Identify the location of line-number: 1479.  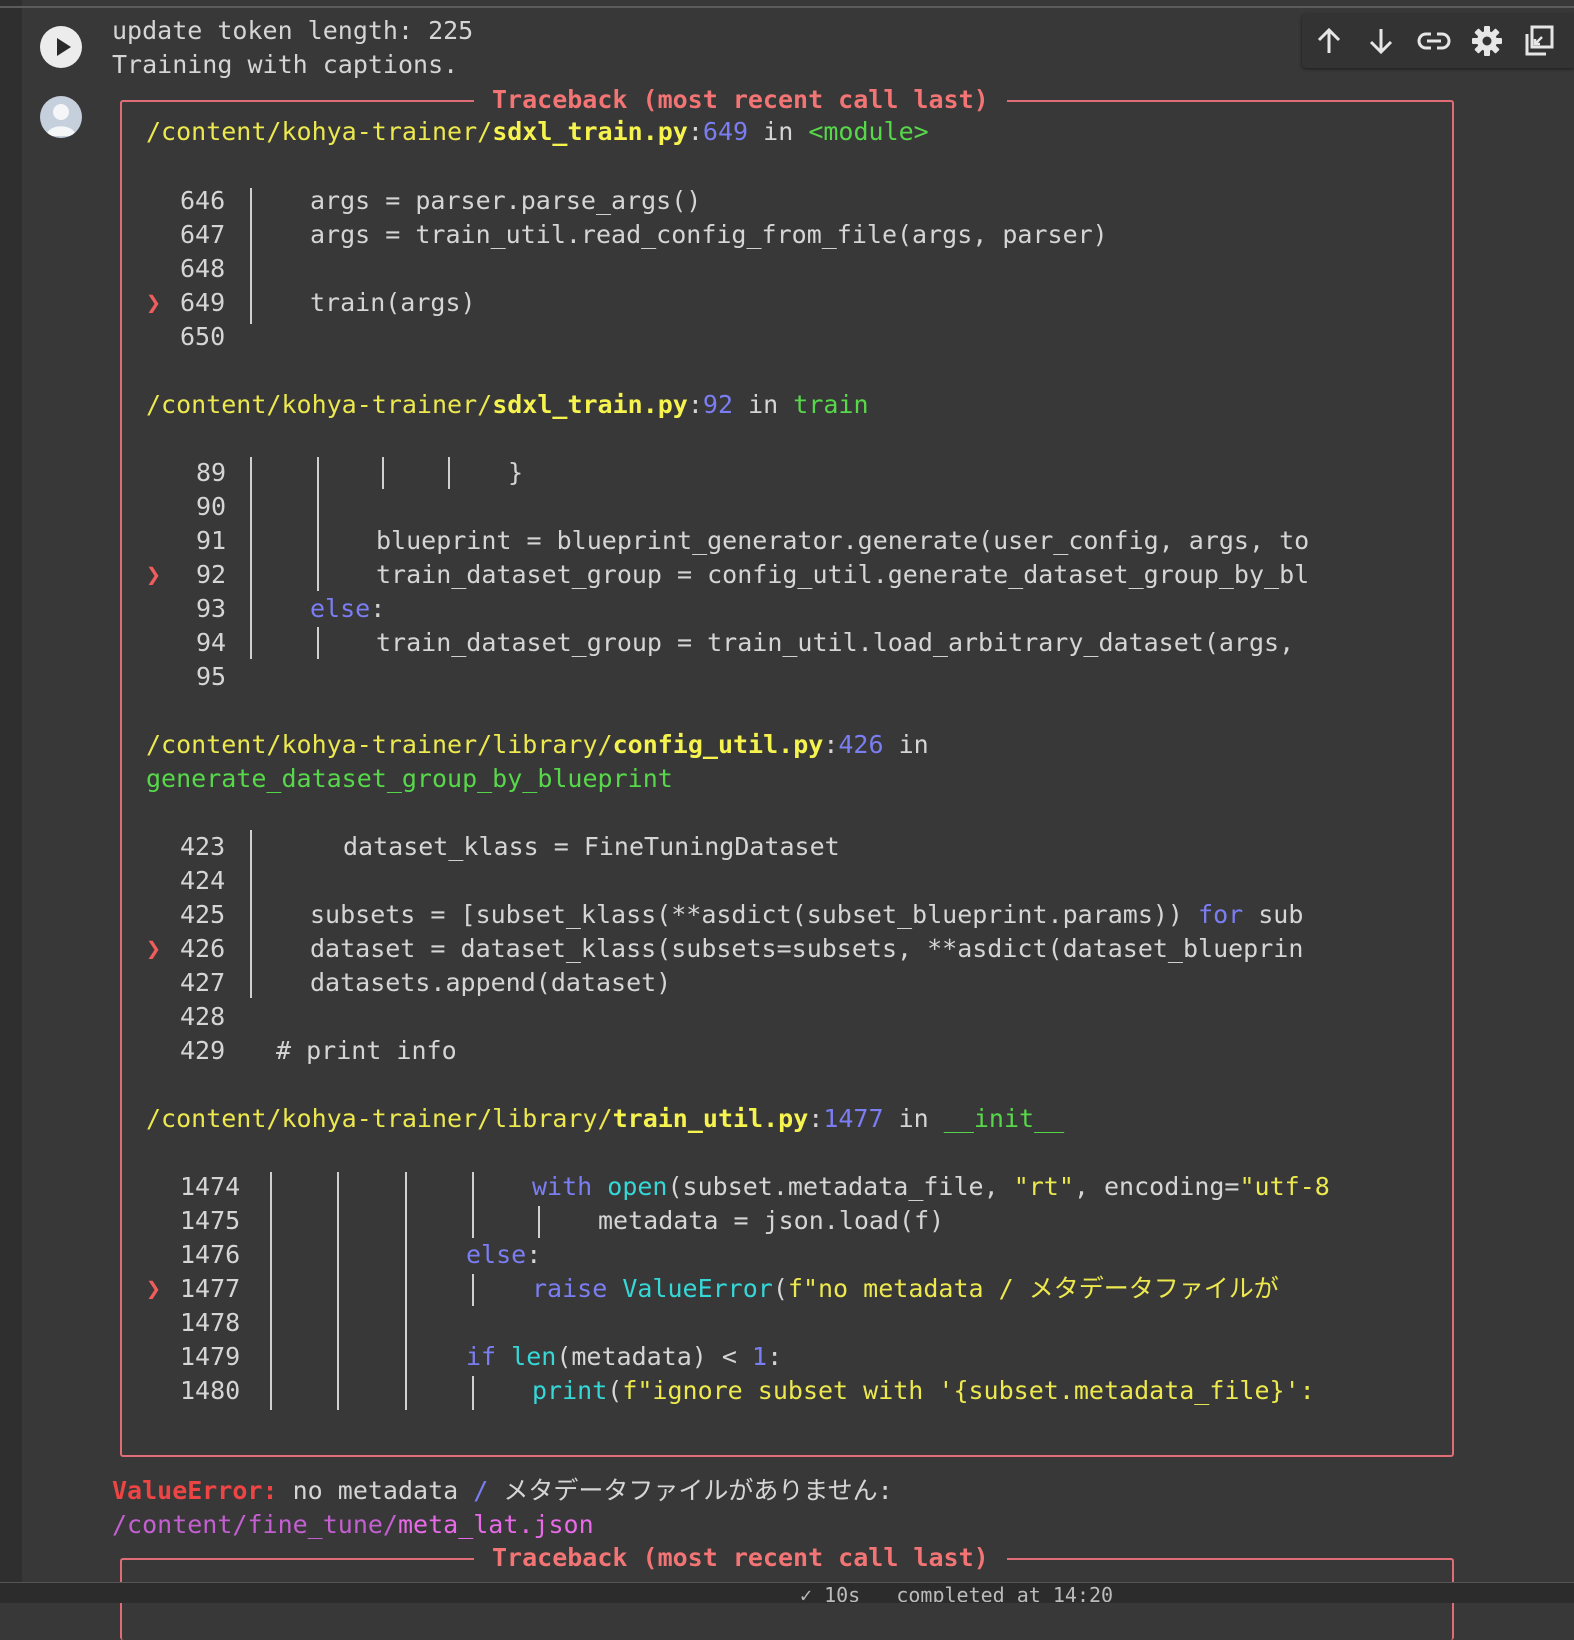
(210, 1356).